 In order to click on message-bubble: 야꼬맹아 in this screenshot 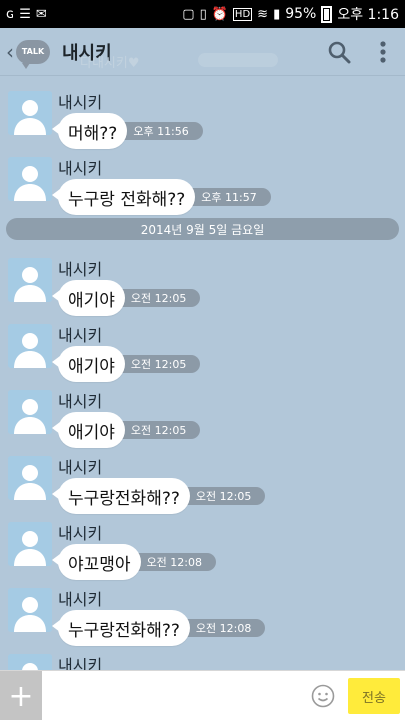, I will do `click(96, 562)`.